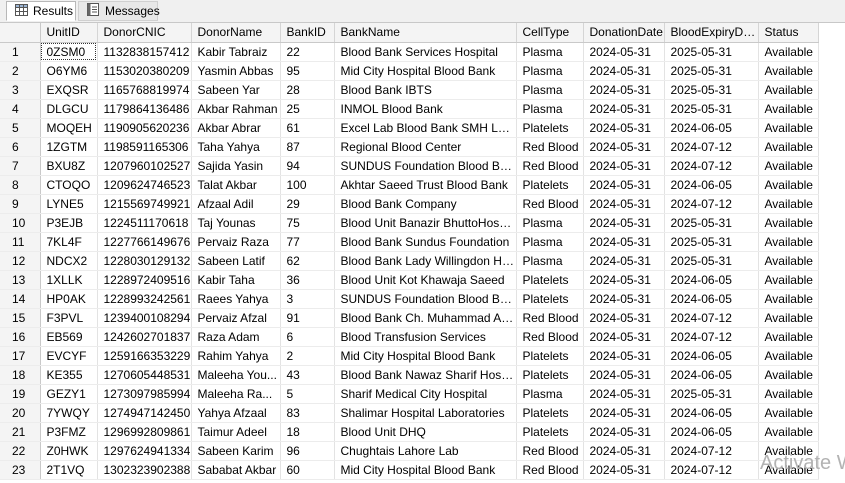 The width and height of the screenshot is (845, 483). What do you see at coordinates (20, 280) in the screenshot?
I see `row-number-cell: 13` at bounding box center [20, 280].